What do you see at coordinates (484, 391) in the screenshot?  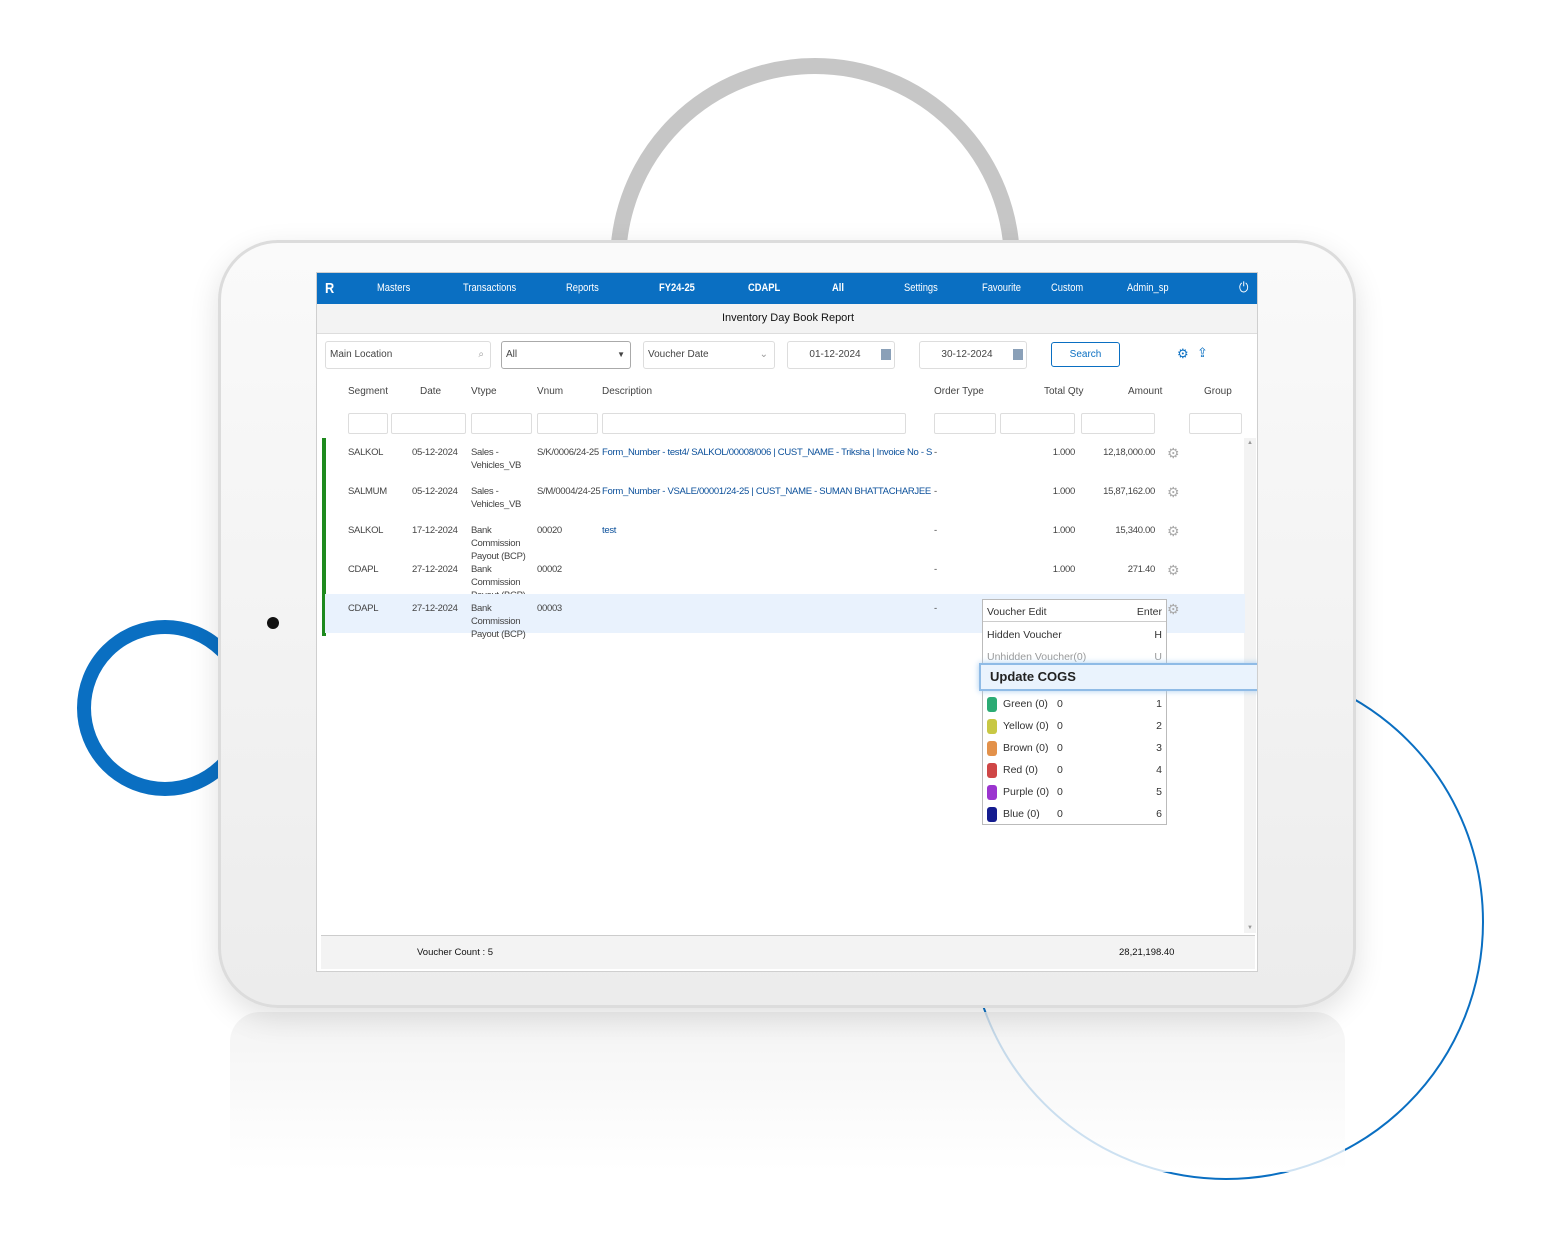 I see `col-vtype: Vtype` at bounding box center [484, 391].